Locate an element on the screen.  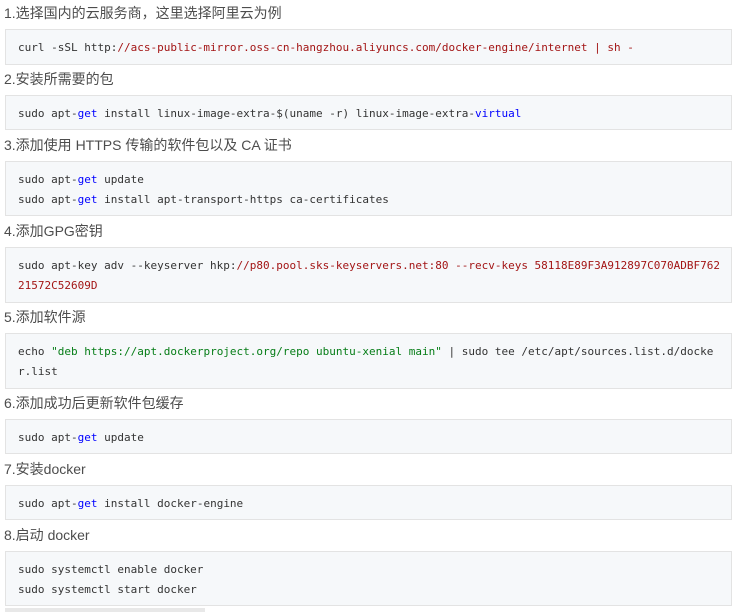
code-line: sudo systemctl start docker is located at coordinates (107, 589).